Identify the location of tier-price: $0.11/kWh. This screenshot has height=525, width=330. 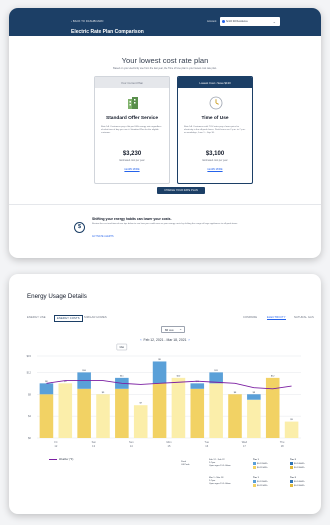
(262, 468).